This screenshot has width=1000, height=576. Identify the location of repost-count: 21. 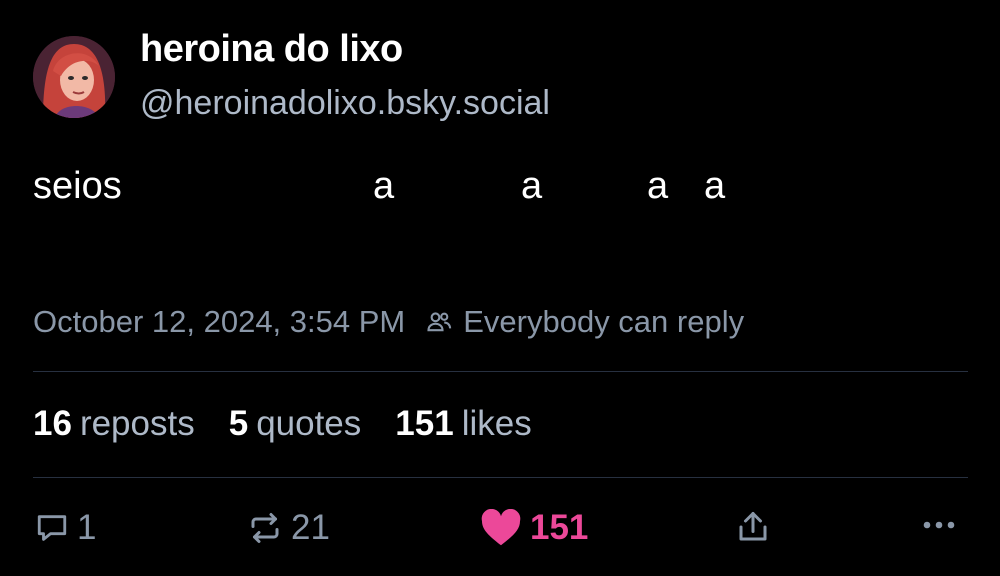
(310, 527).